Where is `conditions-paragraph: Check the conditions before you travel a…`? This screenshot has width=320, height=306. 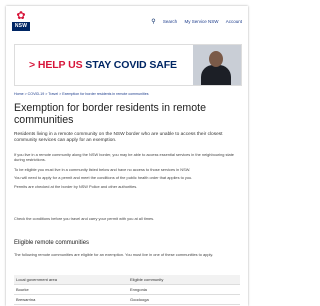 conditions-paragraph: Check the conditions before you travel a… is located at coordinates (84, 218).